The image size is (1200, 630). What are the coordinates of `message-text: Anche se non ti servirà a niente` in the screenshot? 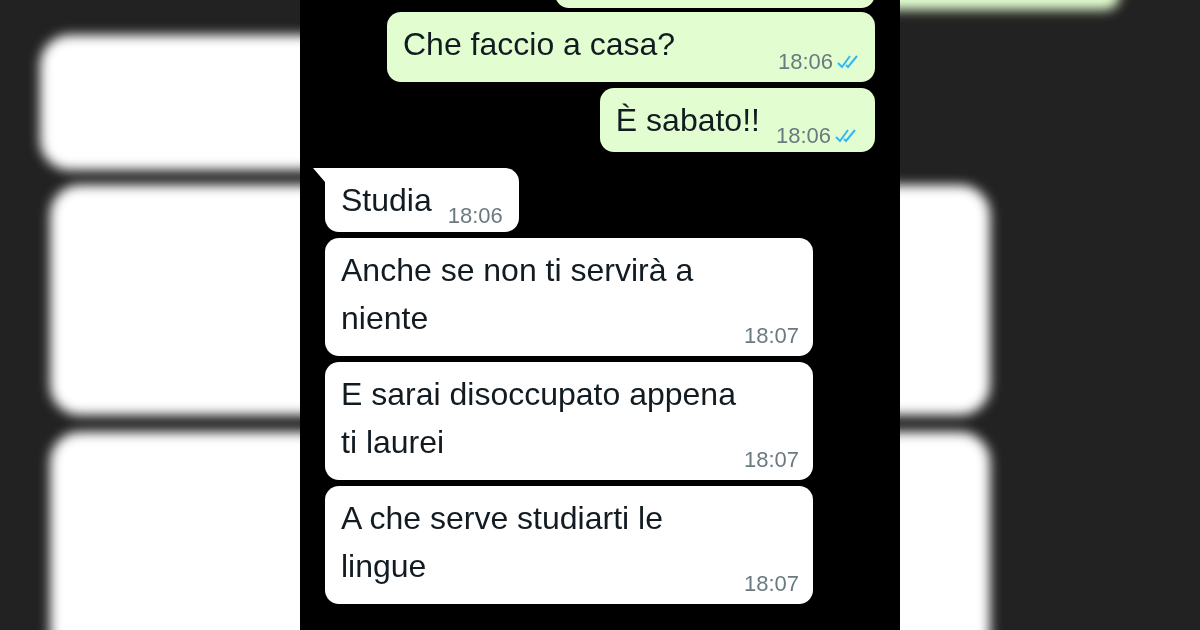 It's located at (518, 294).